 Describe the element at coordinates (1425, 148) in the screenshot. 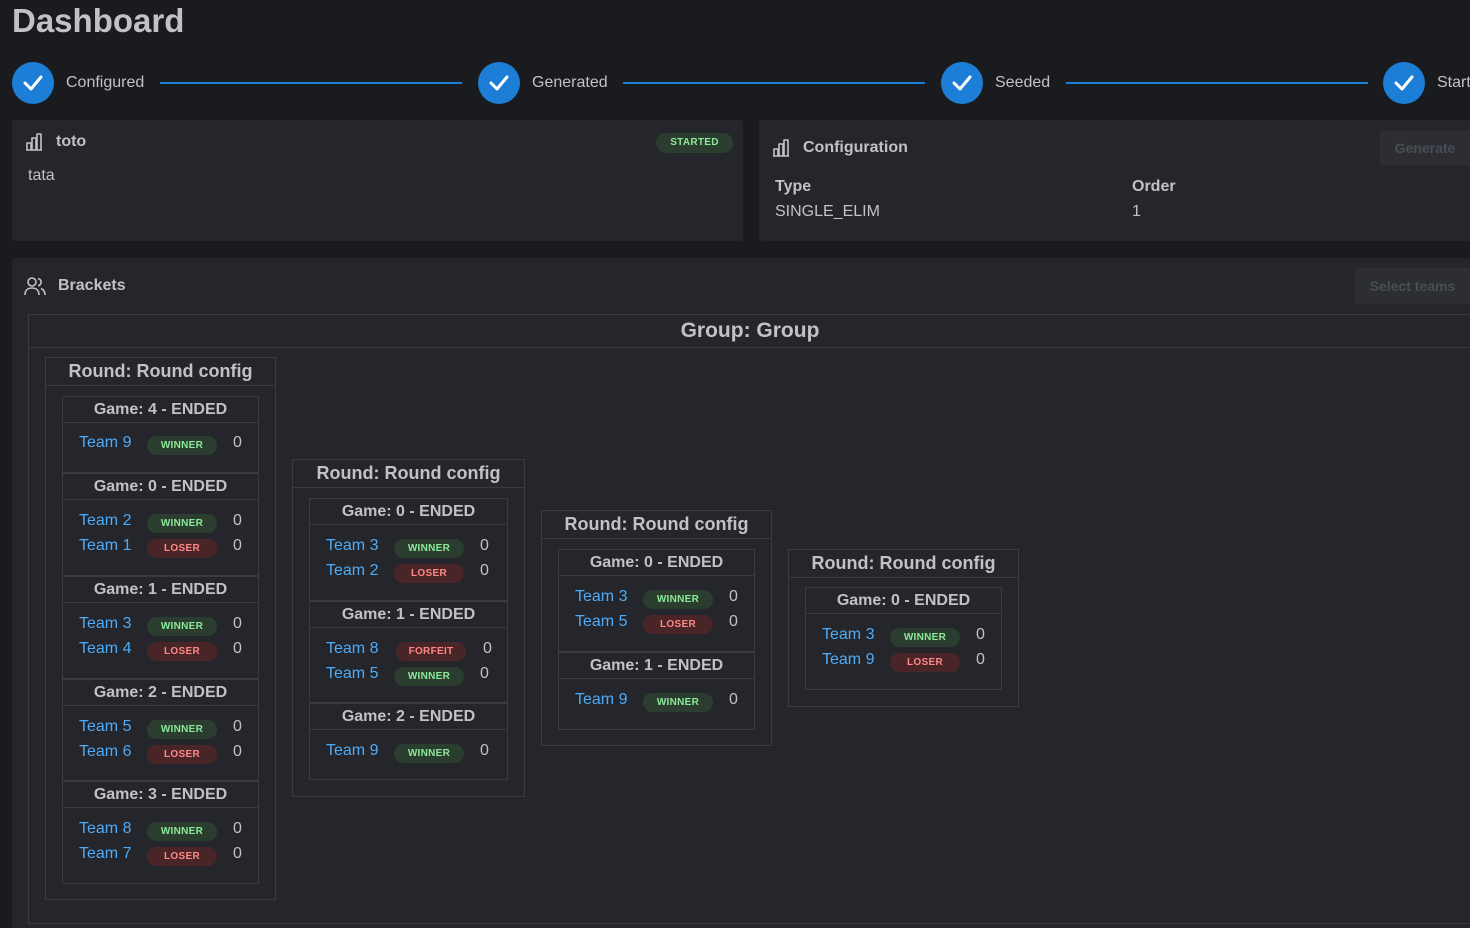

I see `generate-button: Generate` at that location.